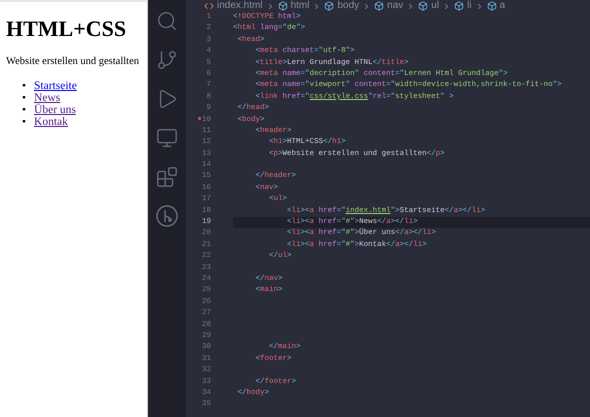 The width and height of the screenshot is (590, 417). Describe the element at coordinates (240, 5) in the screenshot. I see `breadcrumb-item: index.html` at that location.